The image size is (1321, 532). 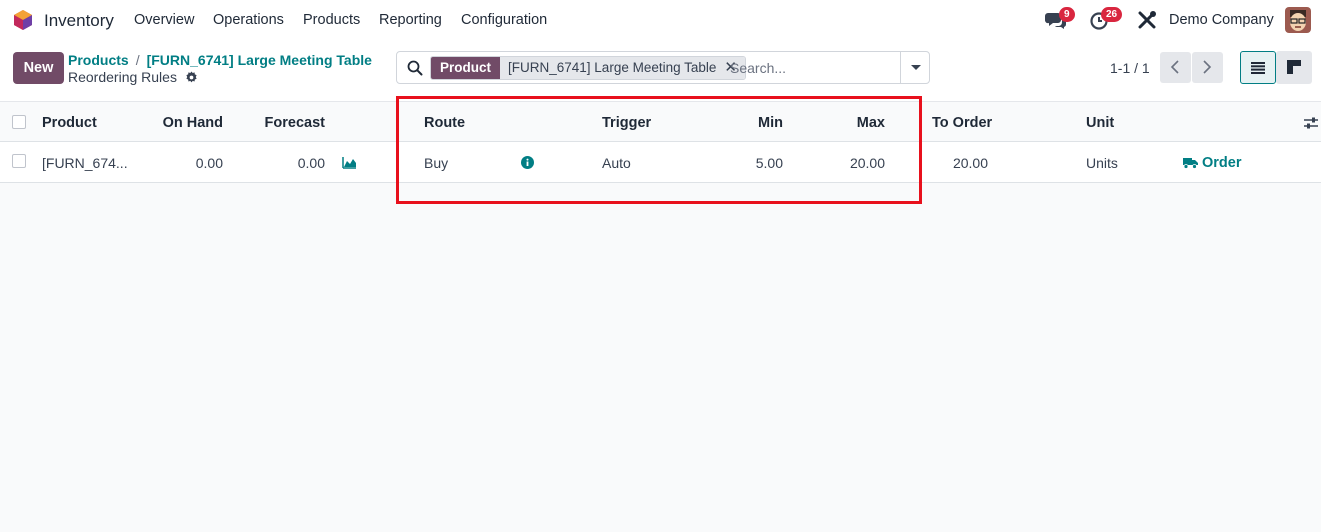 I want to click on cell-forecast: 0.00, so click(x=282, y=163).